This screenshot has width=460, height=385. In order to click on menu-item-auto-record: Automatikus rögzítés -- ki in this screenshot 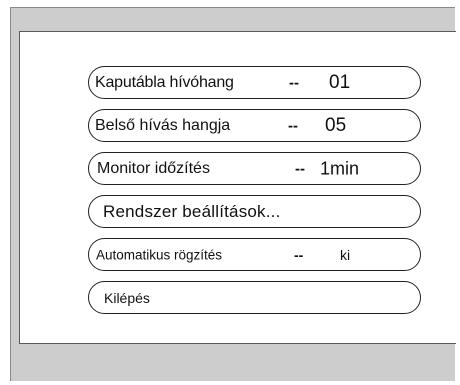, I will do `click(254, 254)`.